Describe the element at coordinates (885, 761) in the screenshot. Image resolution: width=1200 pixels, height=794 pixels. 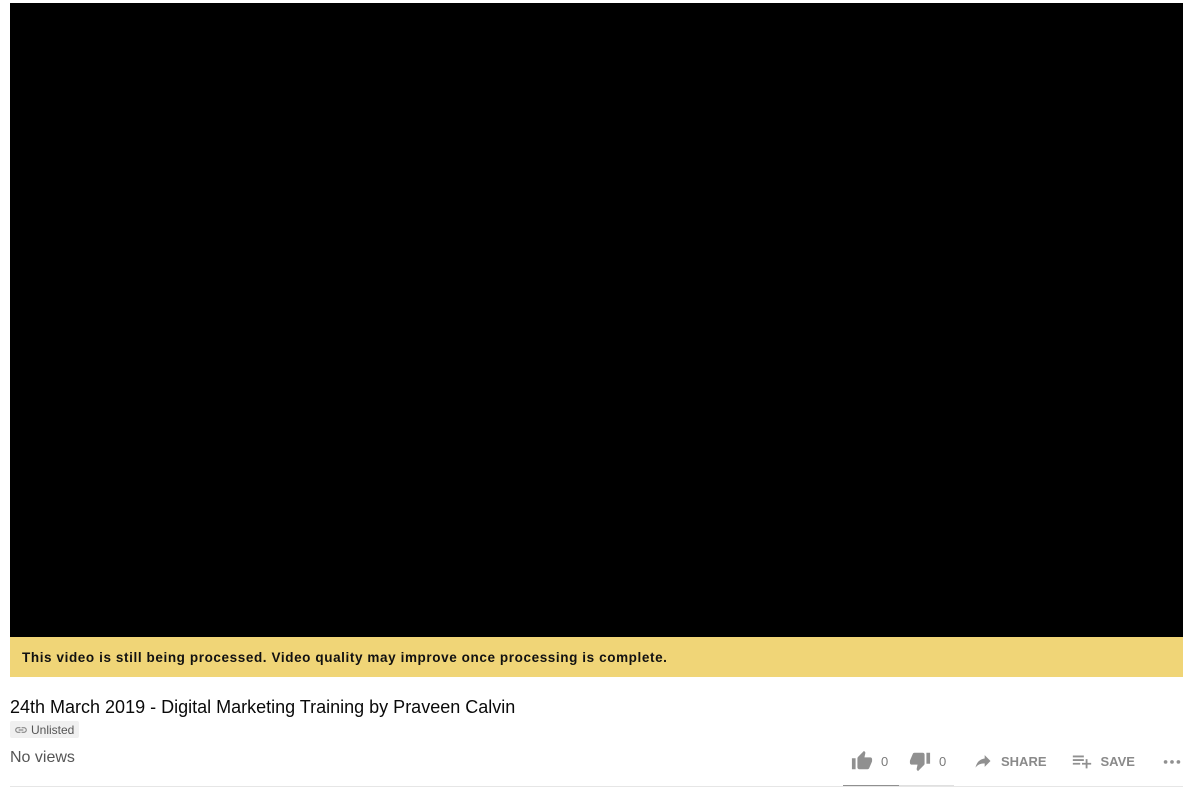
I see `like-count: 0` at that location.